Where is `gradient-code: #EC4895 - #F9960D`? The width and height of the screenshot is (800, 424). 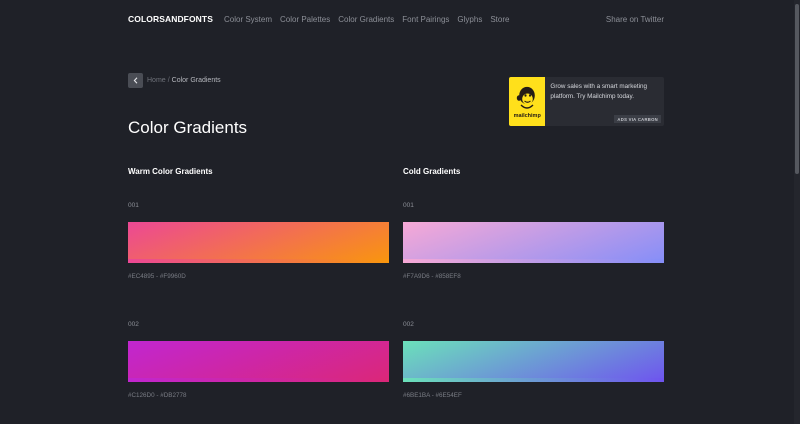 gradient-code: #EC4895 - #F9960D is located at coordinates (157, 276).